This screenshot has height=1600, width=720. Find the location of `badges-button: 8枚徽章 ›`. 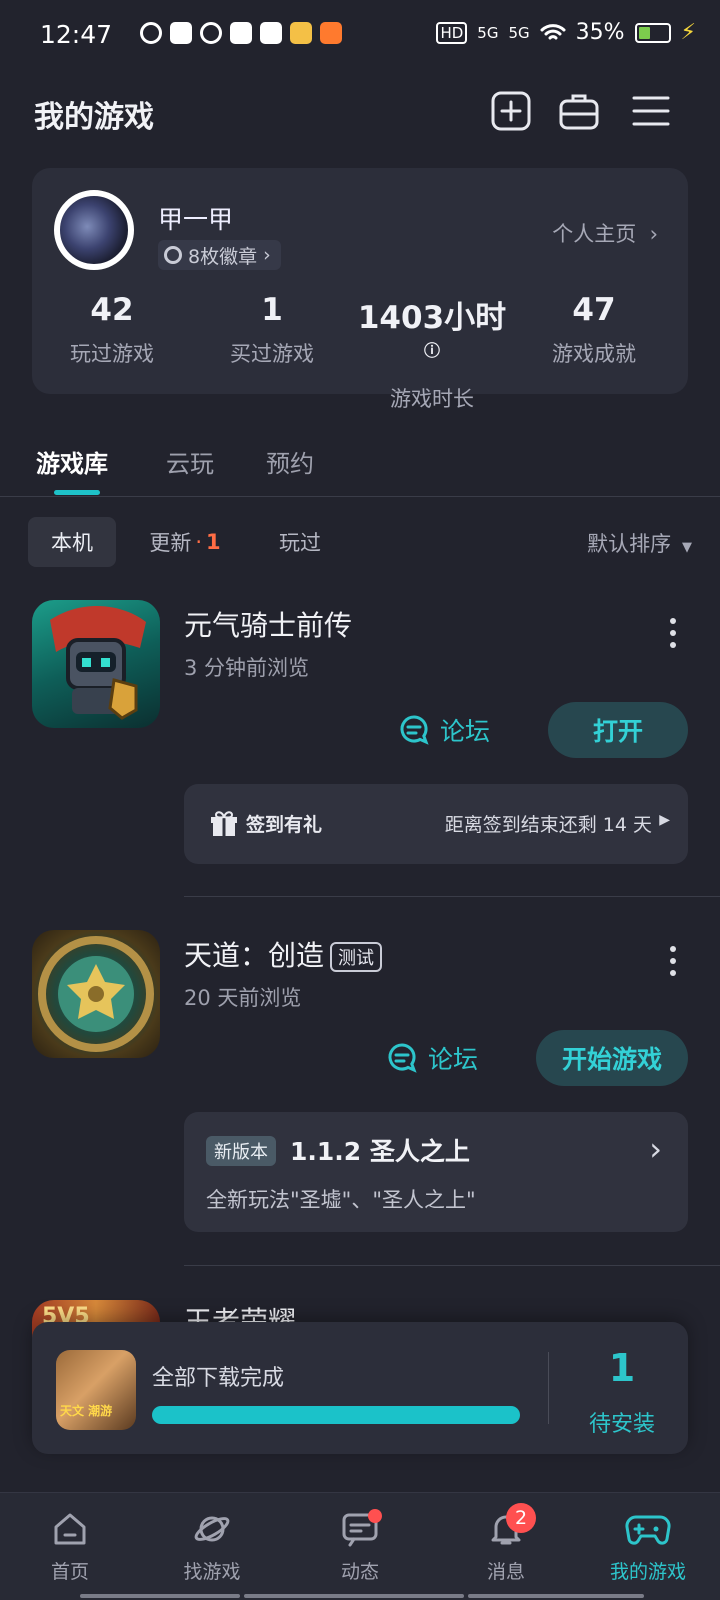

badges-button: 8枚徽章 › is located at coordinates (219, 255).